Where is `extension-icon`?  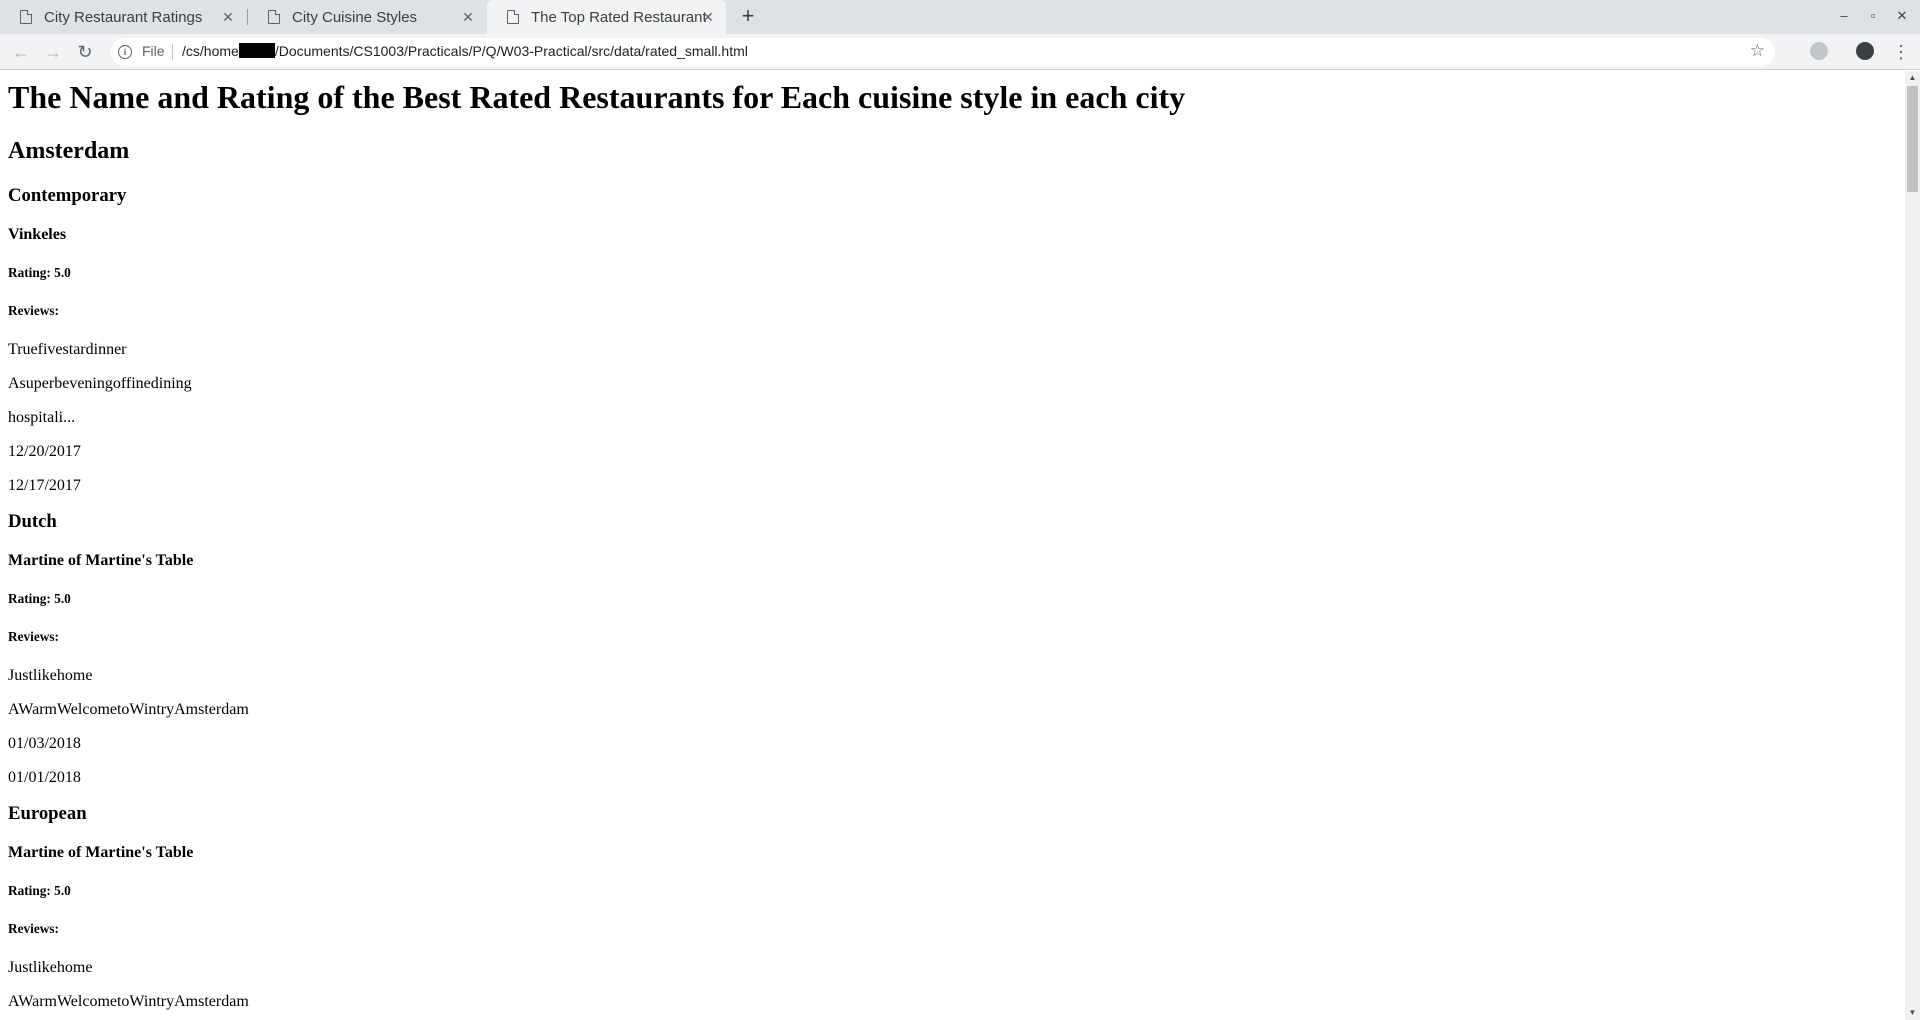 extension-icon is located at coordinates (1819, 51).